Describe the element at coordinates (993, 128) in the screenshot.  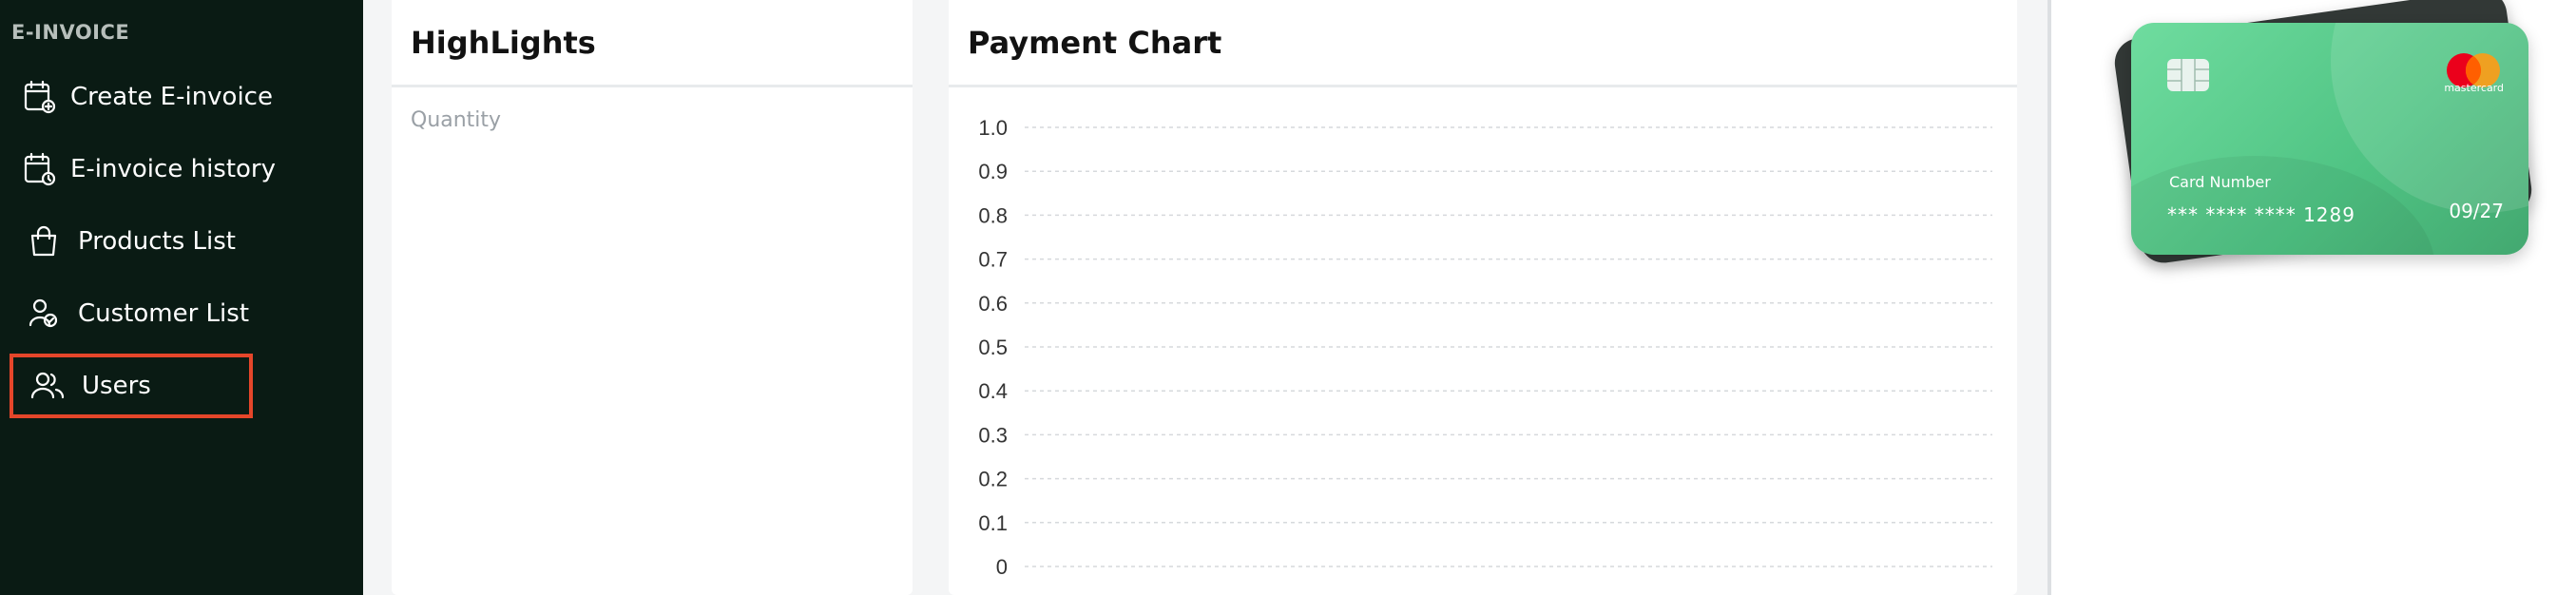
I see `y-tick-label: 1.0` at that location.